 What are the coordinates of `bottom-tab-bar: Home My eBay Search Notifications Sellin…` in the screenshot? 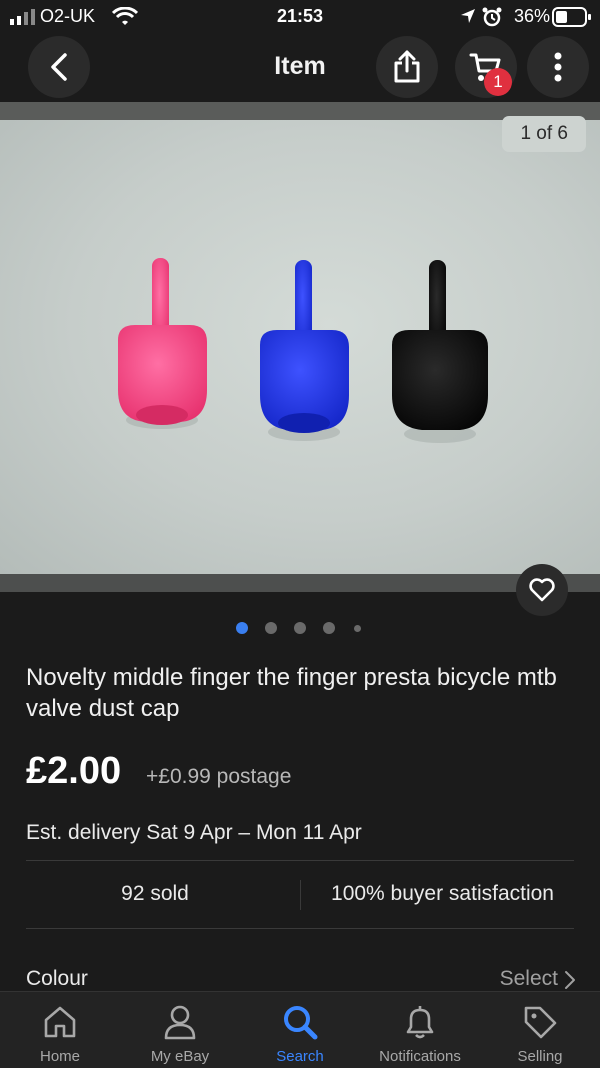 It's located at (300, 1029).